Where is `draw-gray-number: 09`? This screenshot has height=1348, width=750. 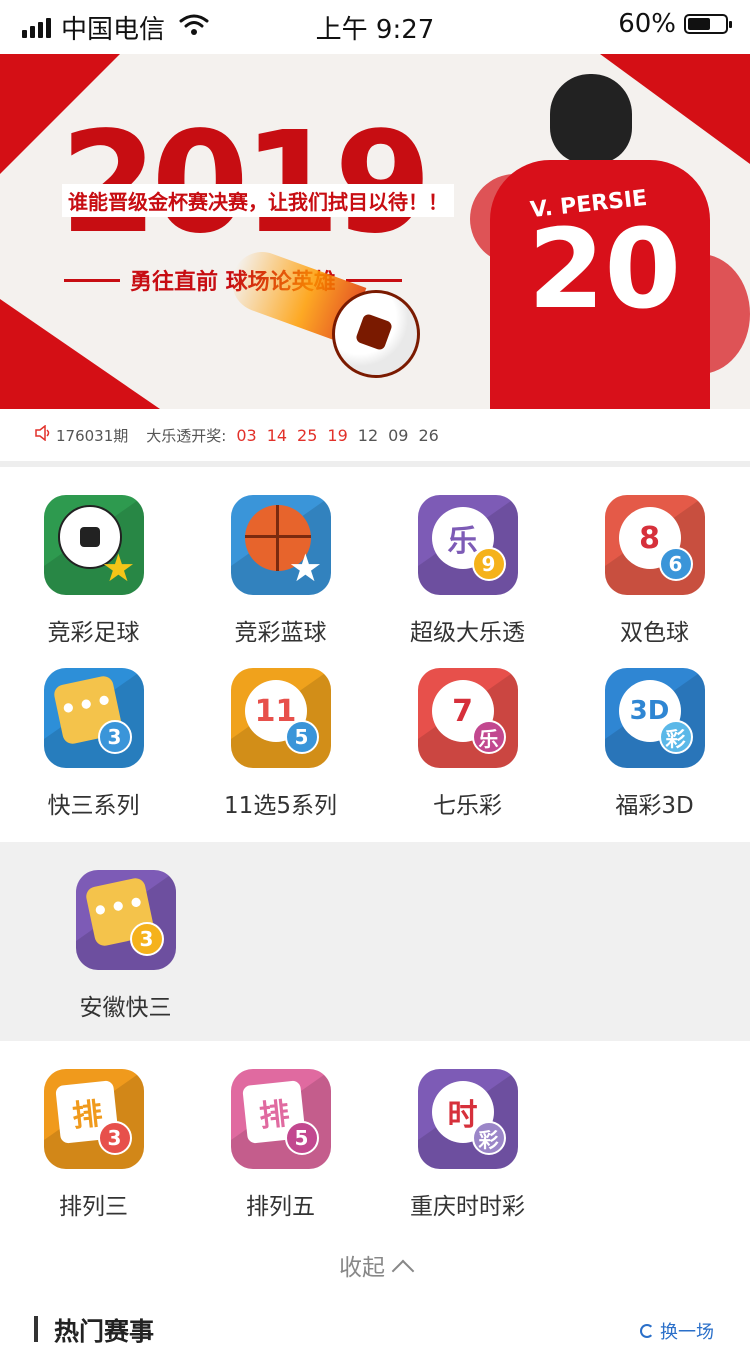 draw-gray-number: 09 is located at coordinates (398, 435).